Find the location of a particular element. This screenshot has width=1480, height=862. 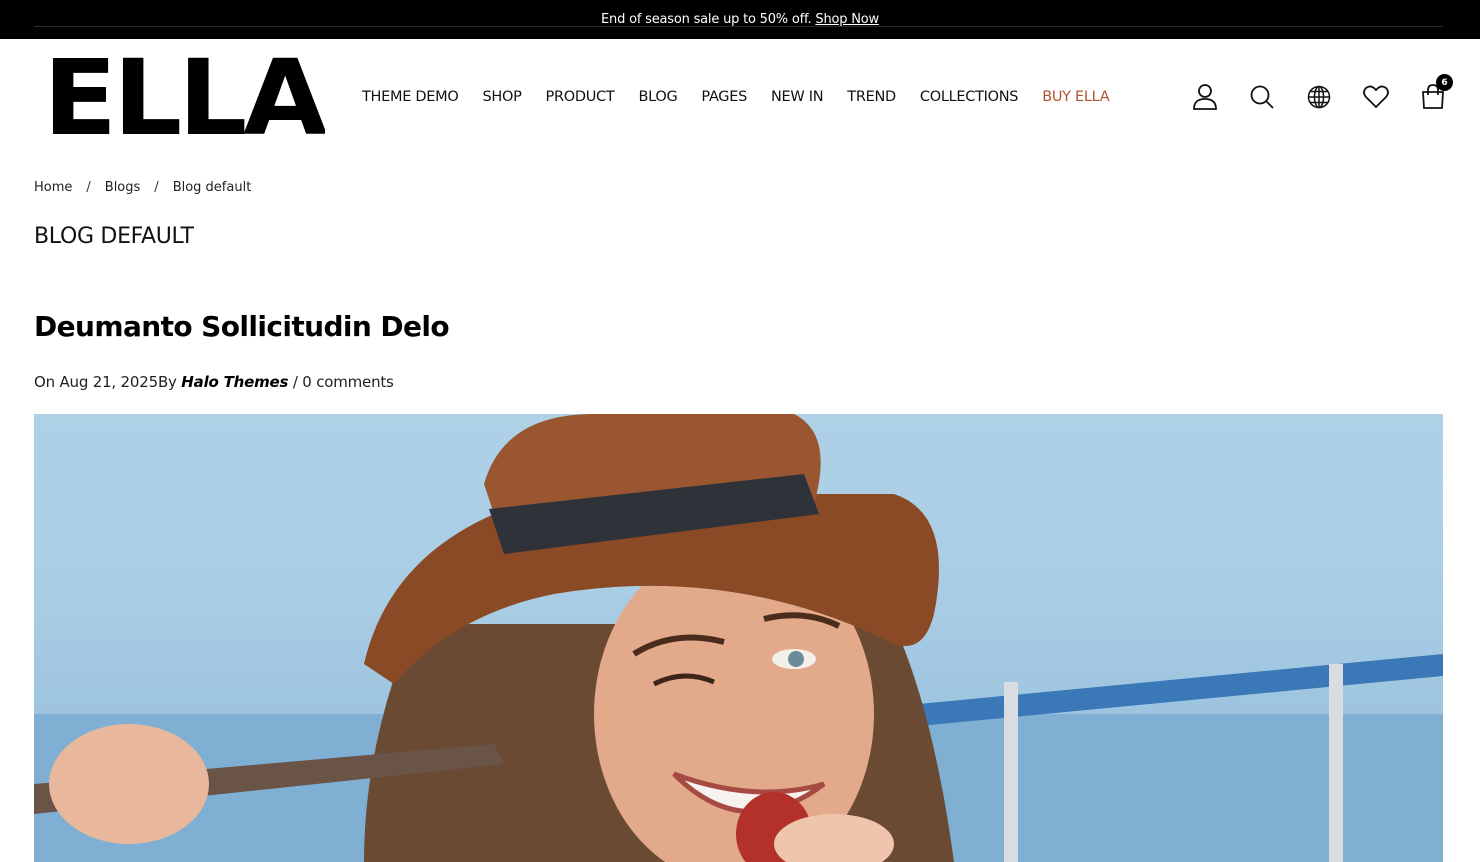

globe-icon is located at coordinates (1319, 97).